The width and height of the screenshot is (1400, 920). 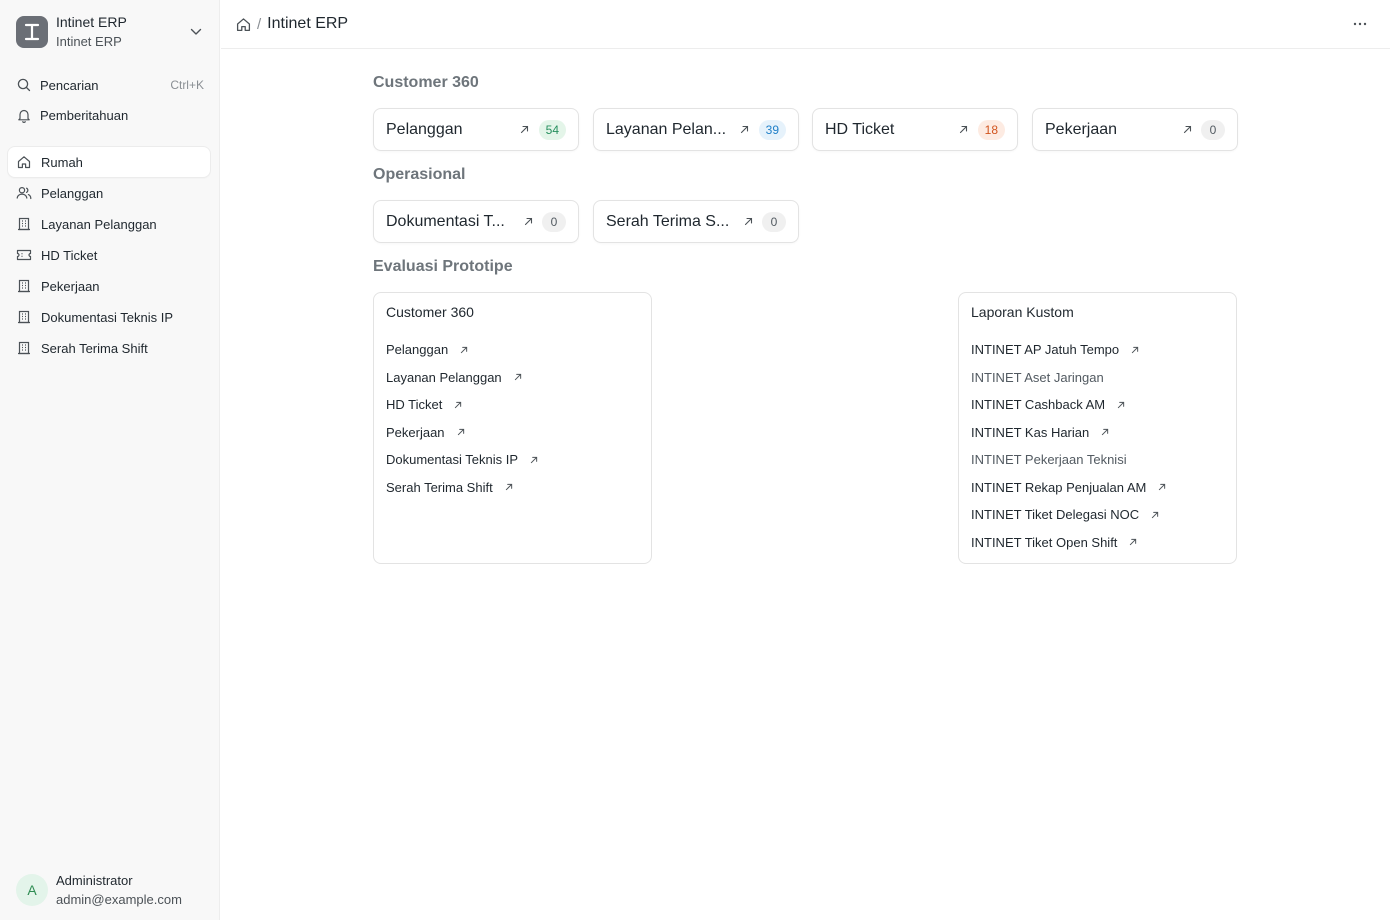 What do you see at coordinates (415, 432) in the screenshot?
I see `card-link-label: Pekerjaan` at bounding box center [415, 432].